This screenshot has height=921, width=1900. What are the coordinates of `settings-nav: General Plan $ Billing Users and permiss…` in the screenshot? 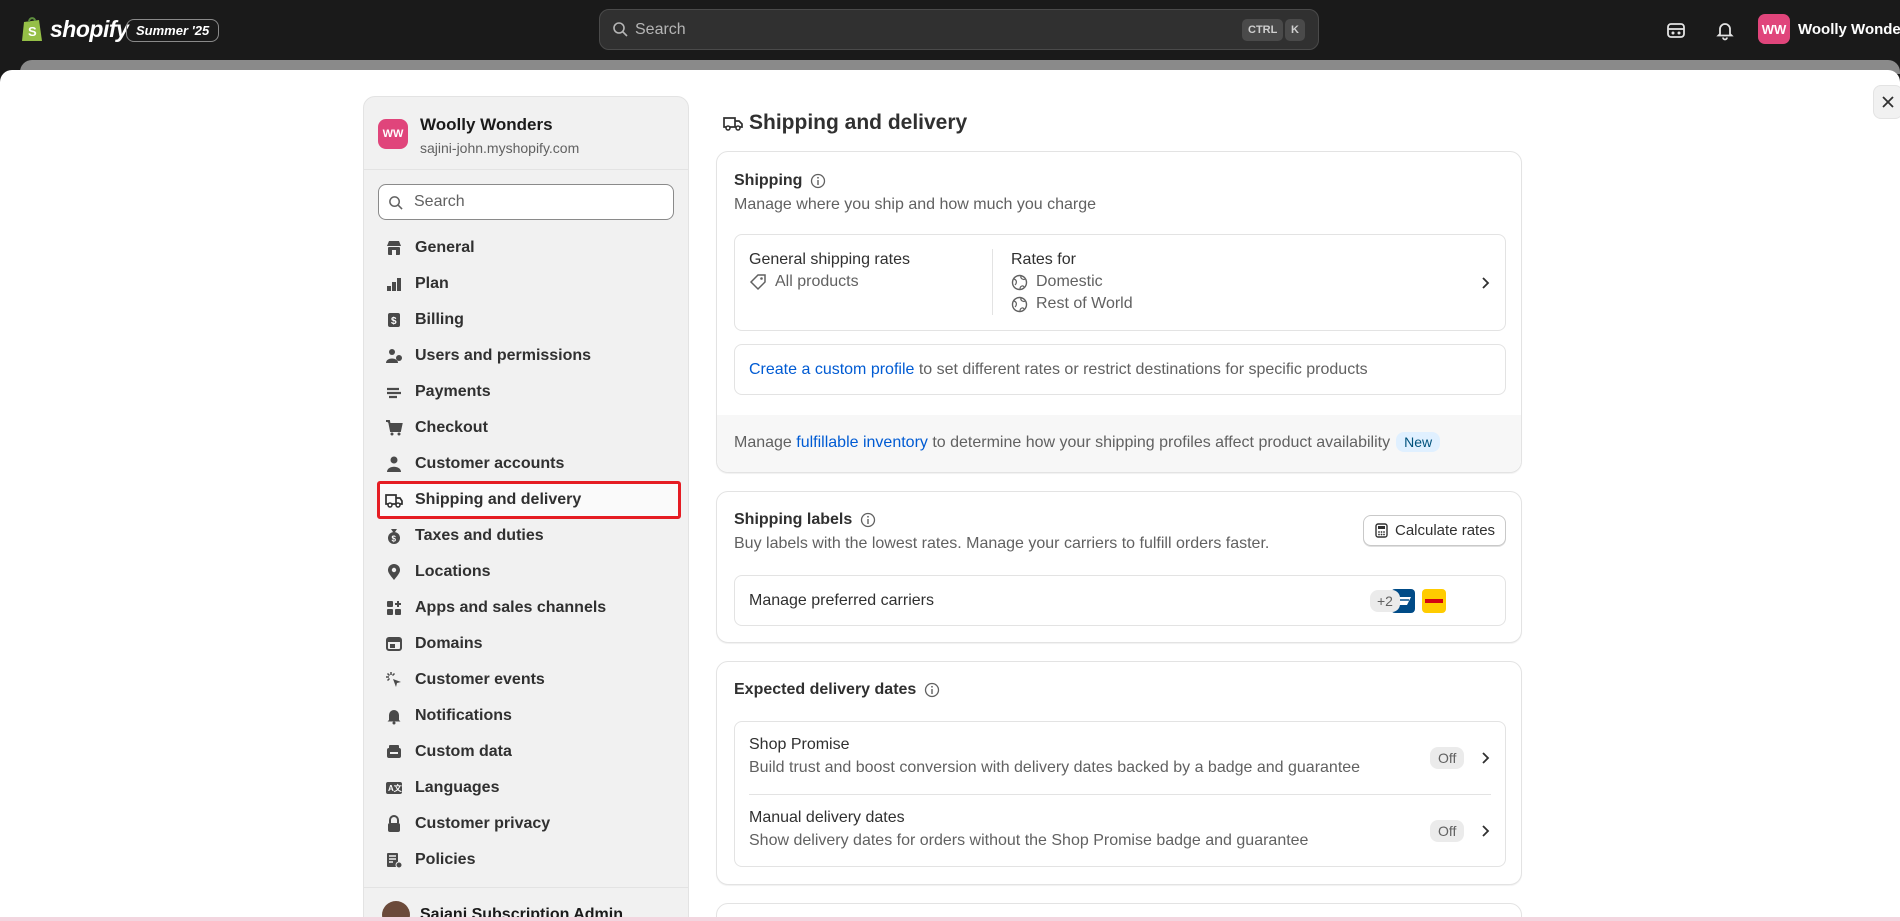 It's located at (529, 554).